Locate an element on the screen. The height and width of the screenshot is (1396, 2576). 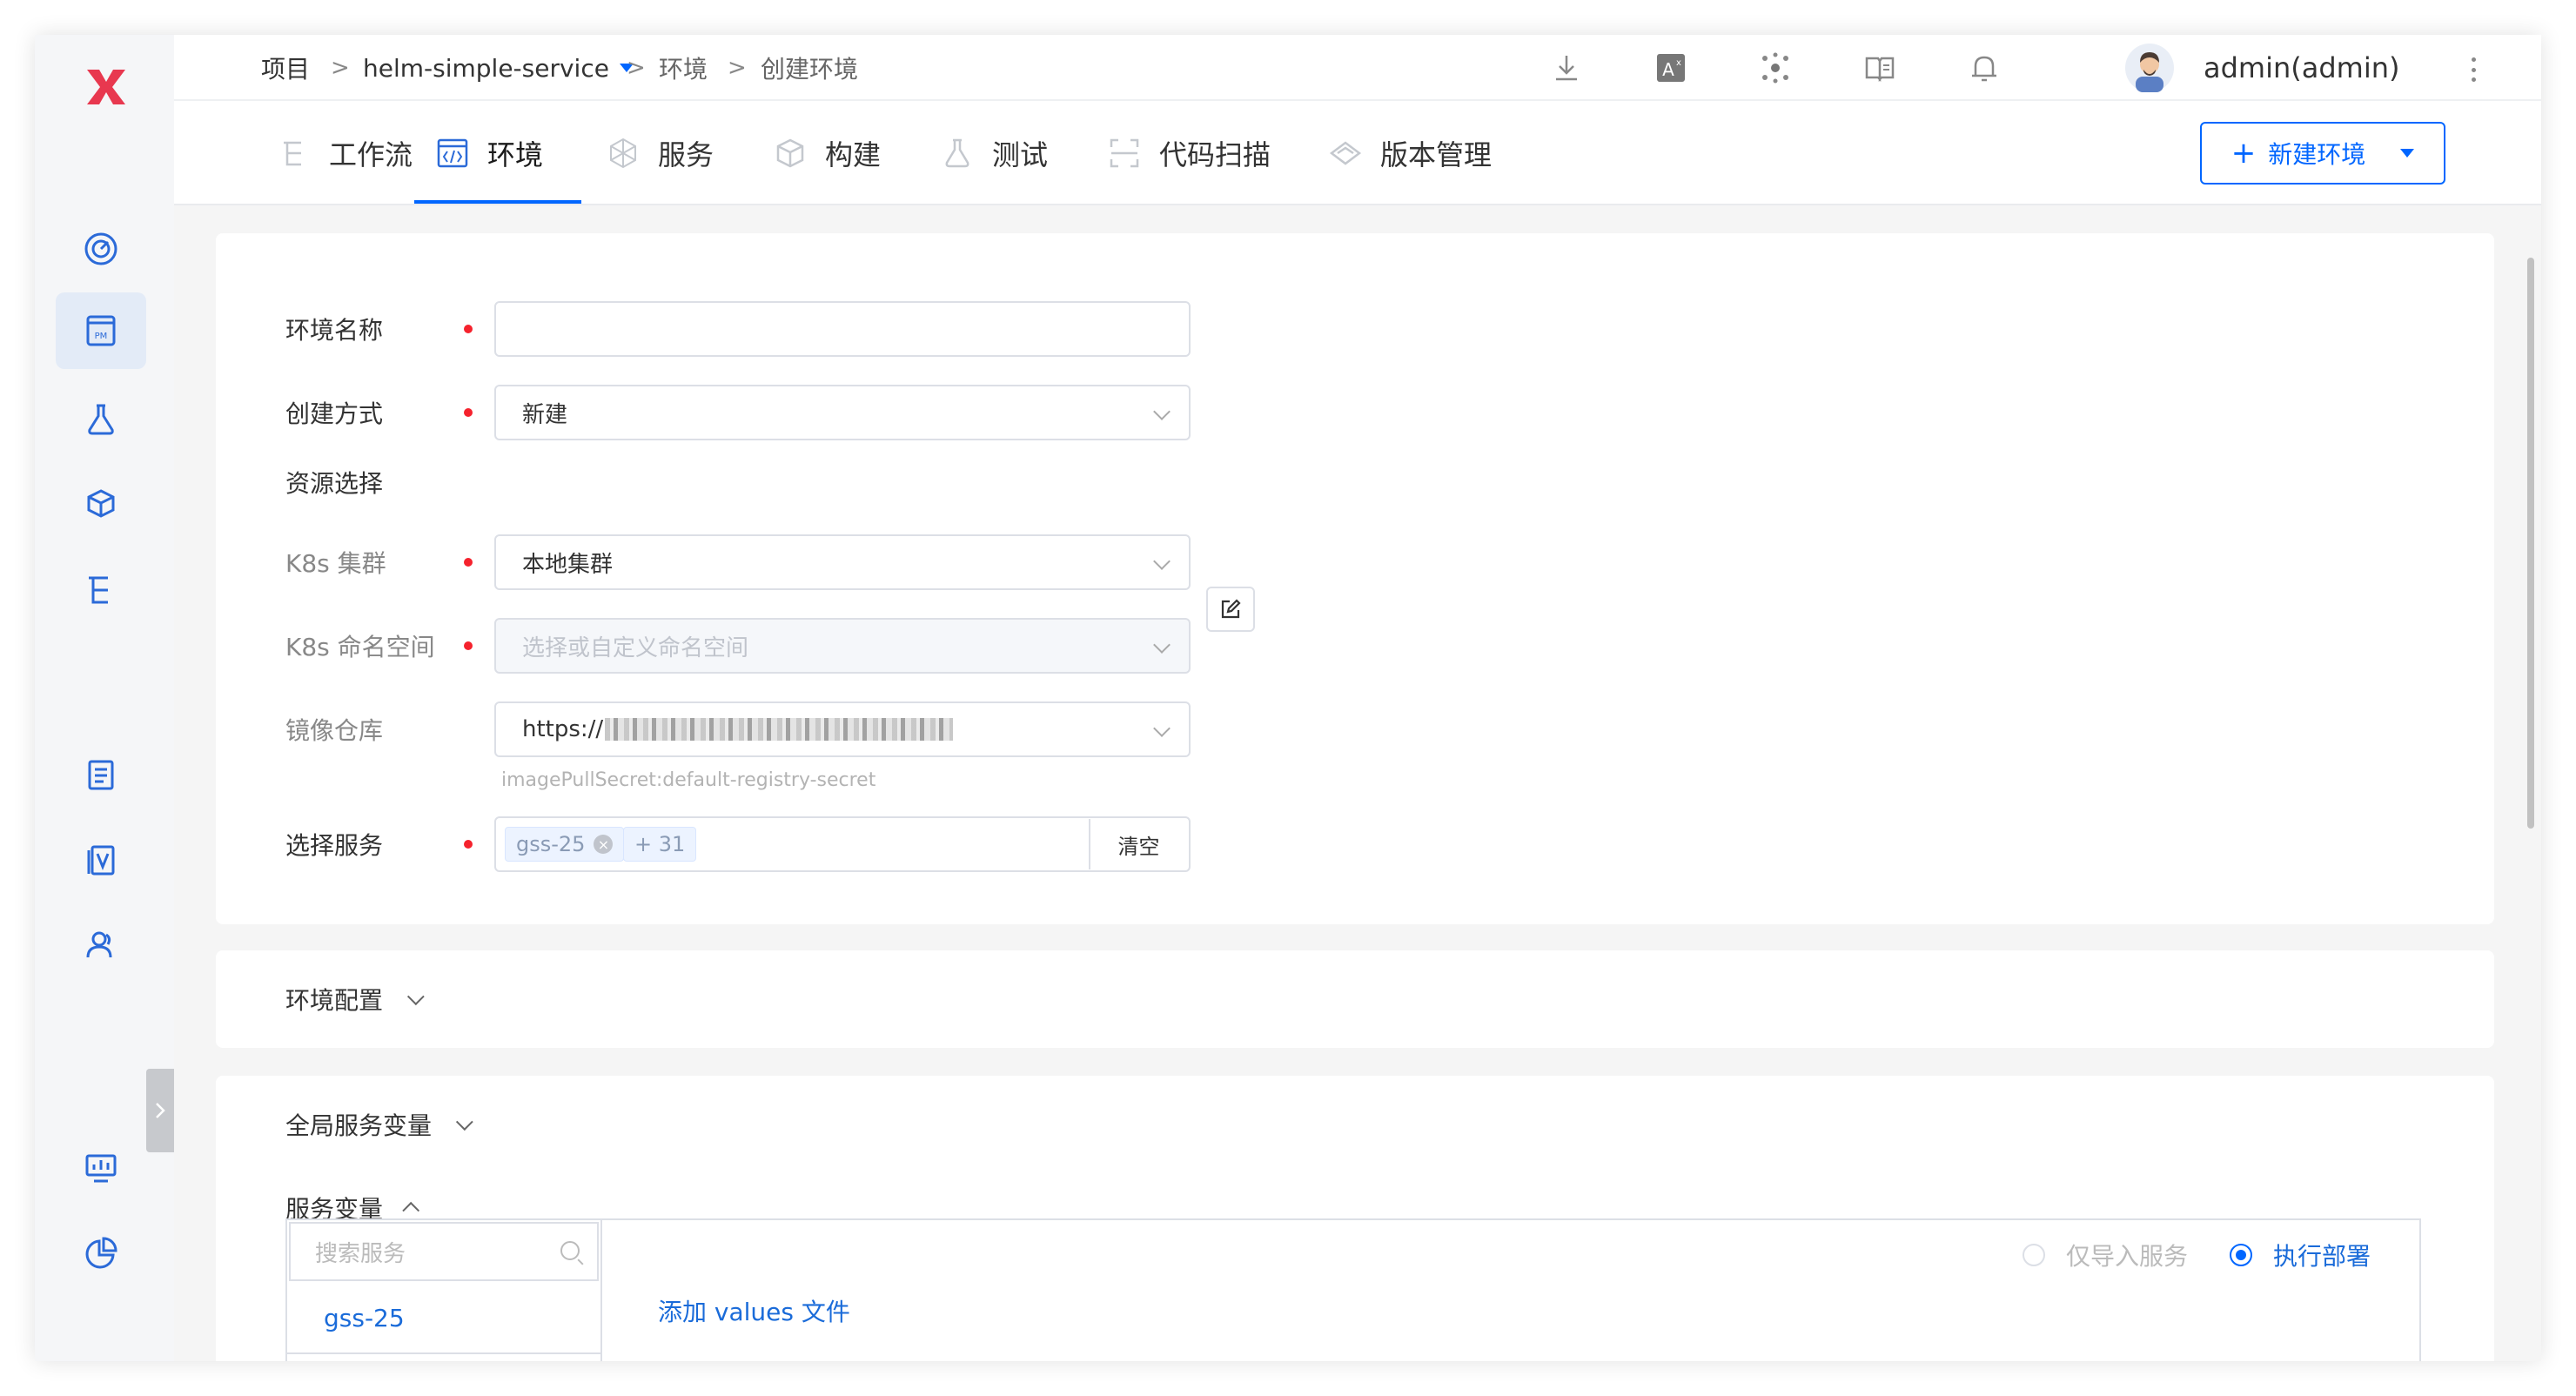
test-icon is located at coordinates (957, 153).